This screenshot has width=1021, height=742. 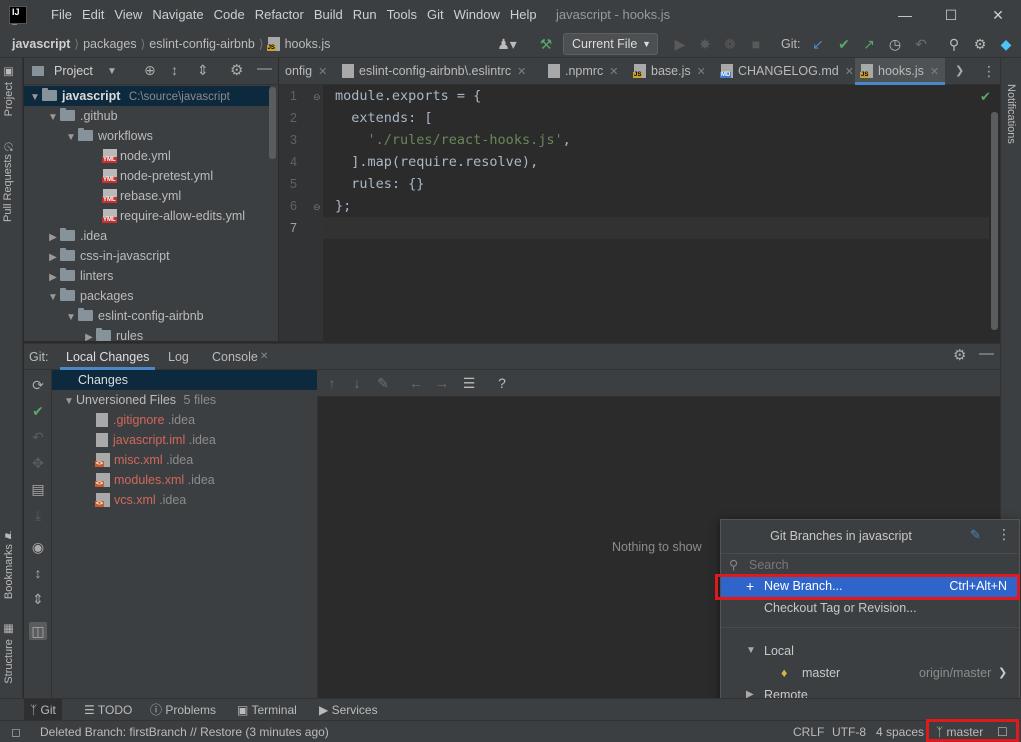 I want to click on tool-tab-project: Project ▣, so click(x=8, y=91).